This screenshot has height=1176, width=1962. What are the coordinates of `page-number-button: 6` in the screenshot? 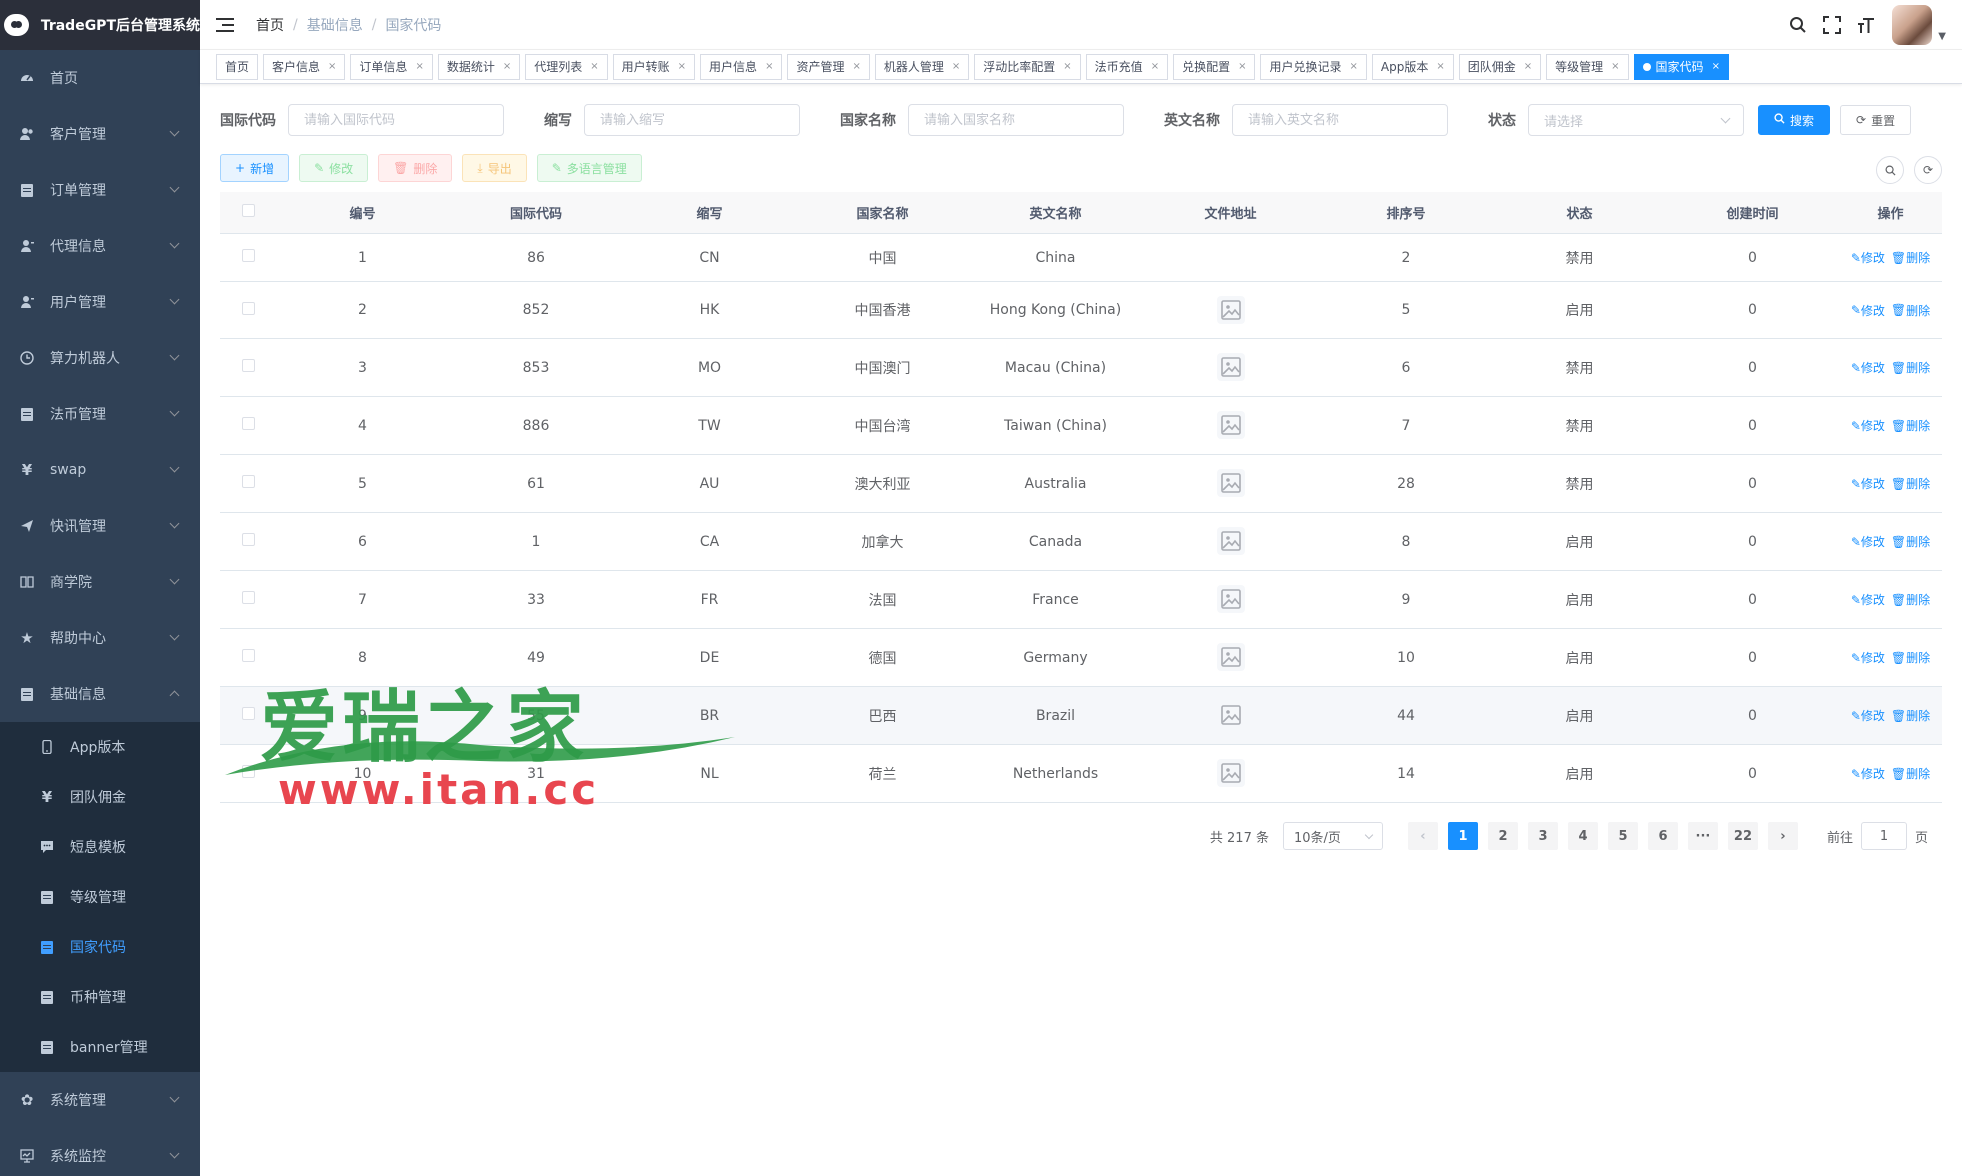 It's located at (1662, 836).